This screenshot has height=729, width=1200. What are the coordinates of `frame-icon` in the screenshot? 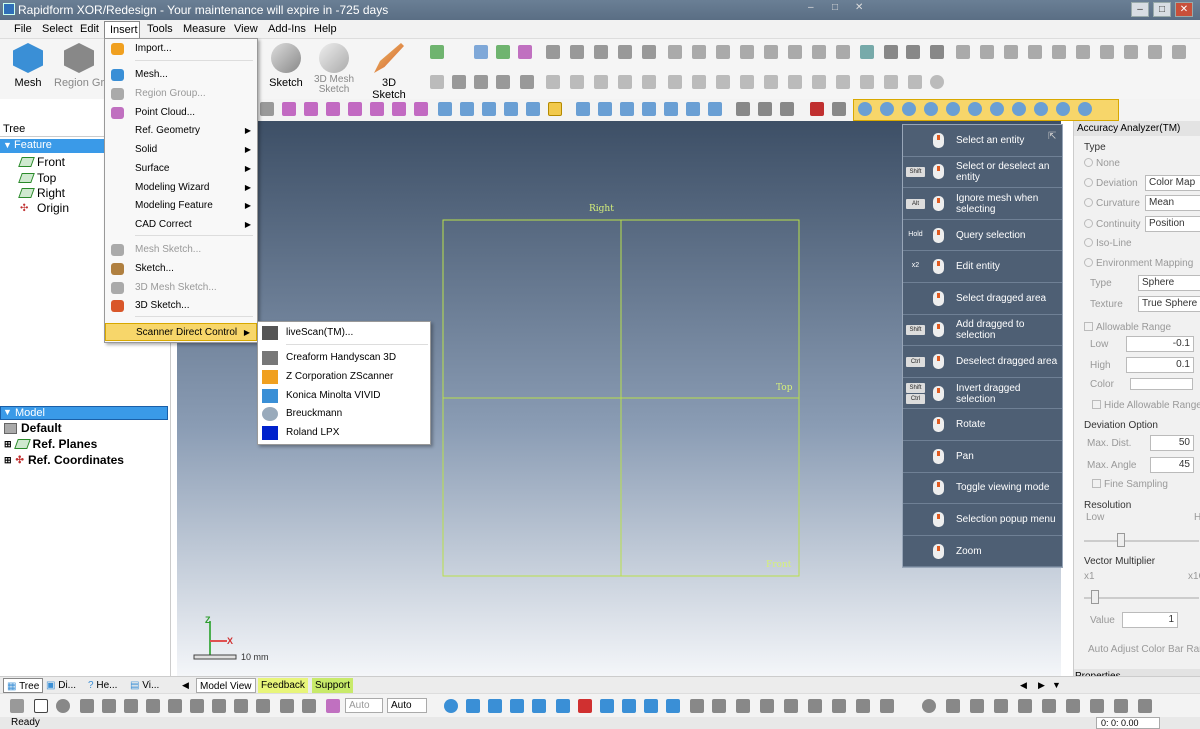 It's located at (1131, 52).